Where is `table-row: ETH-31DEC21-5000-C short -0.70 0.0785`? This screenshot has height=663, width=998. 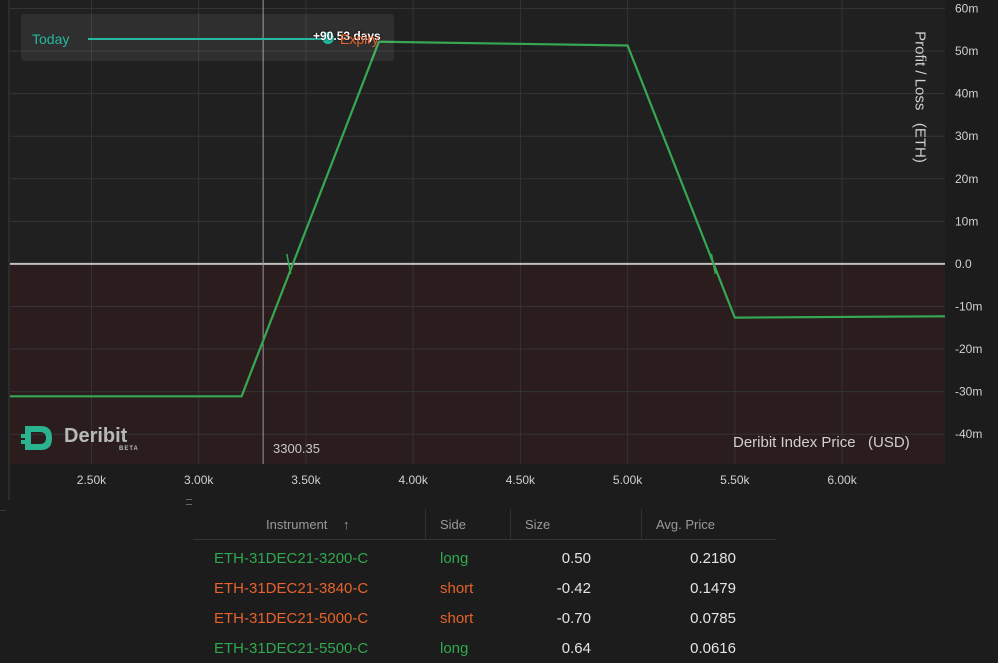 table-row: ETH-31DEC21-5000-C short -0.70 0.0785 is located at coordinates (484, 615).